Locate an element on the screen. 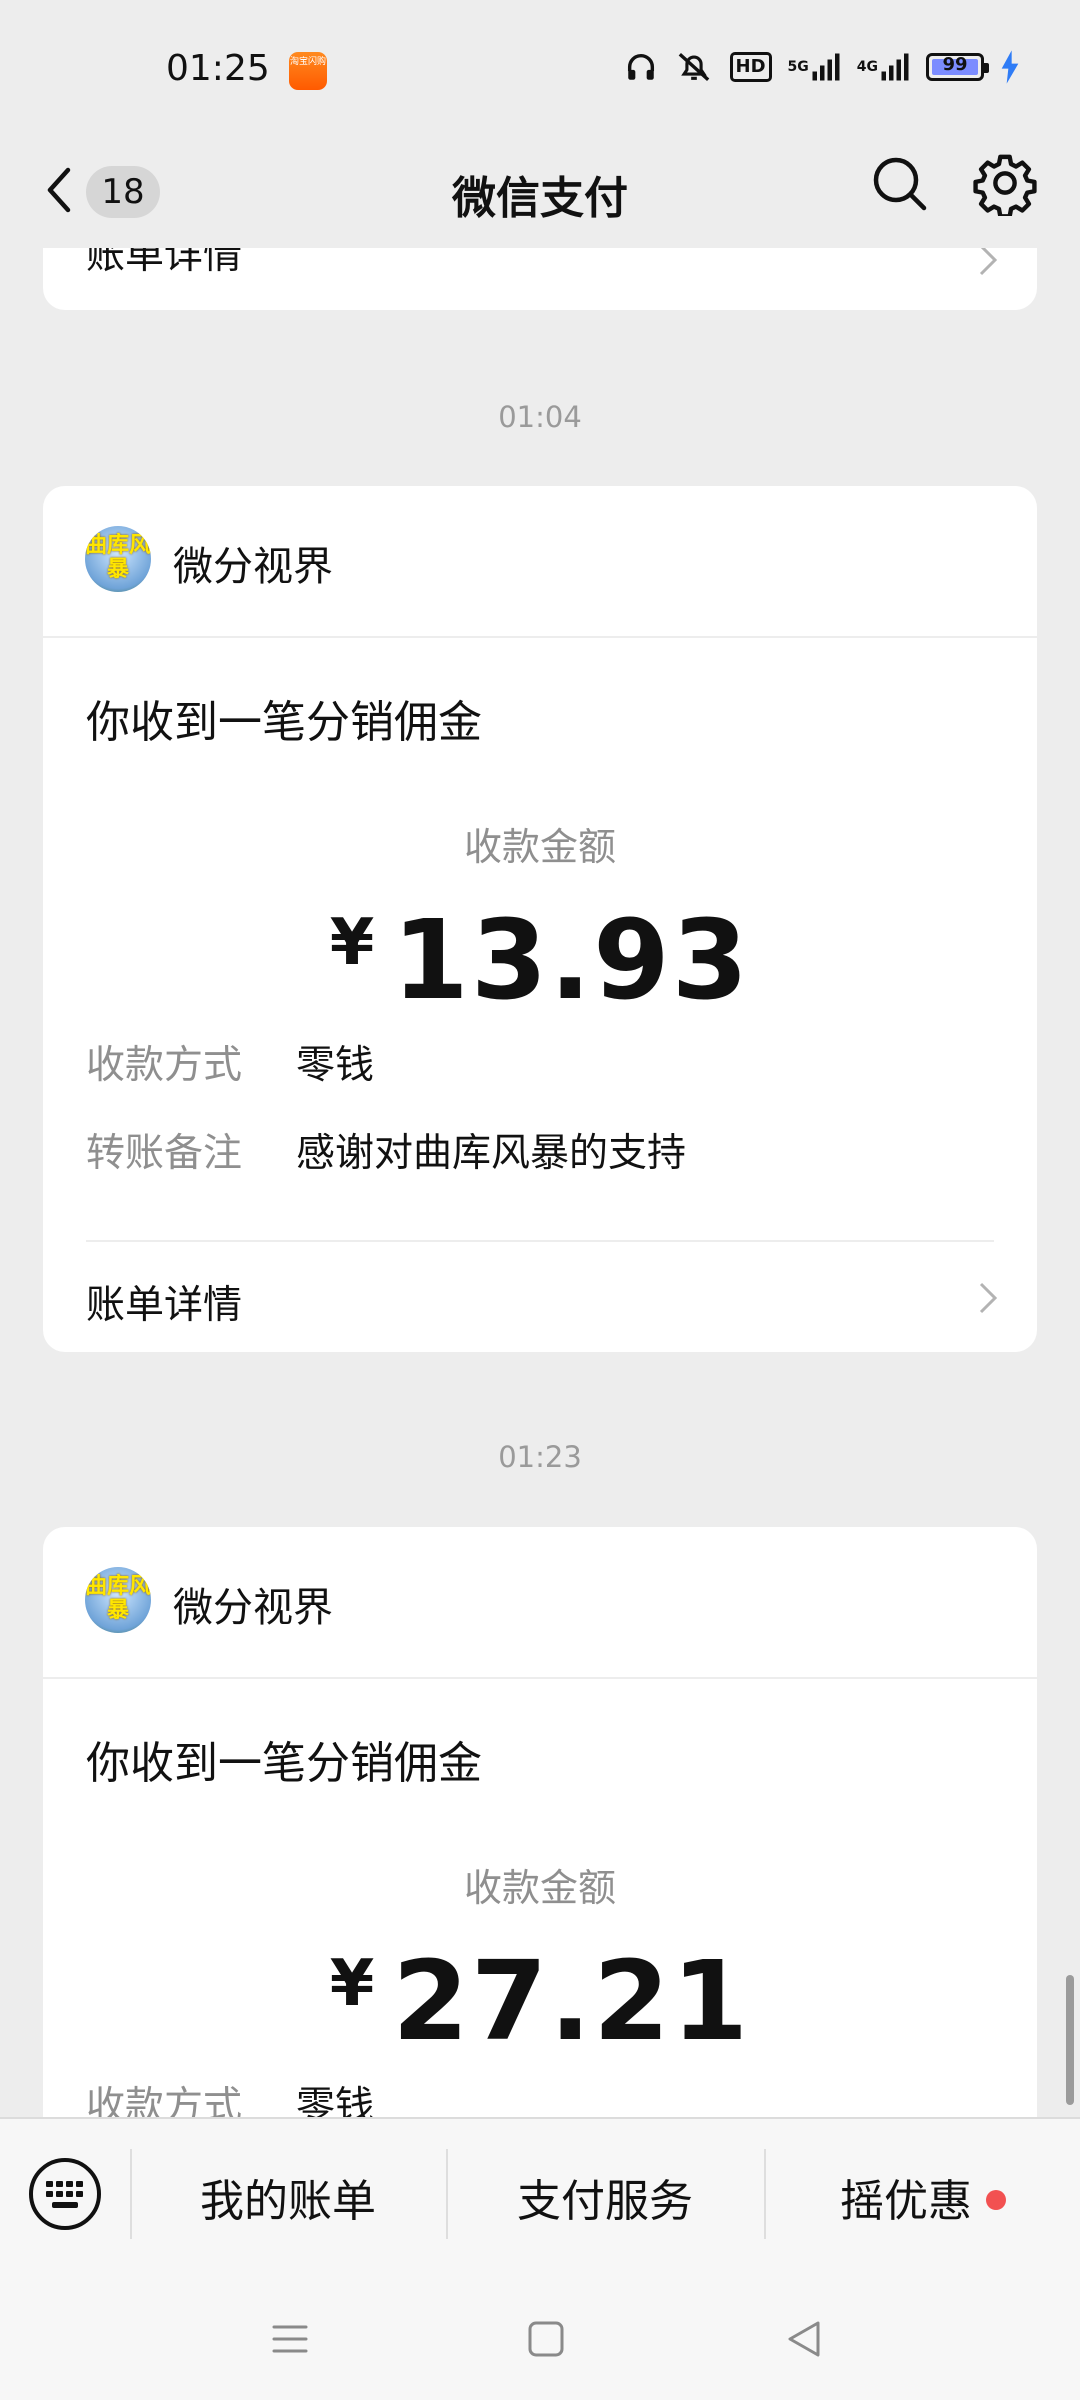  home-icon is located at coordinates (546, 2339).